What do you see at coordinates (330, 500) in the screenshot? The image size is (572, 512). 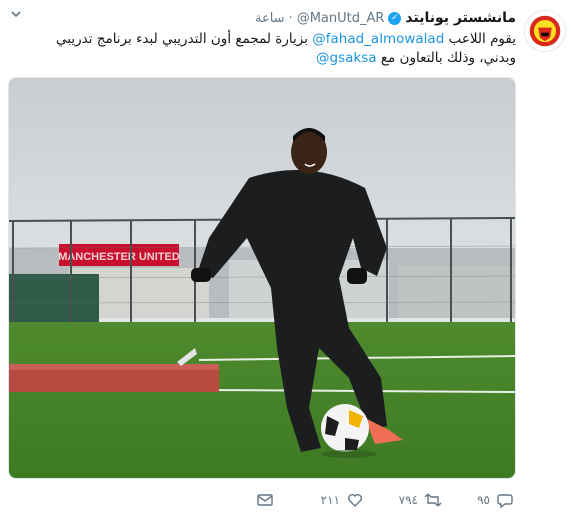 I see `like-count: ٢١١` at bounding box center [330, 500].